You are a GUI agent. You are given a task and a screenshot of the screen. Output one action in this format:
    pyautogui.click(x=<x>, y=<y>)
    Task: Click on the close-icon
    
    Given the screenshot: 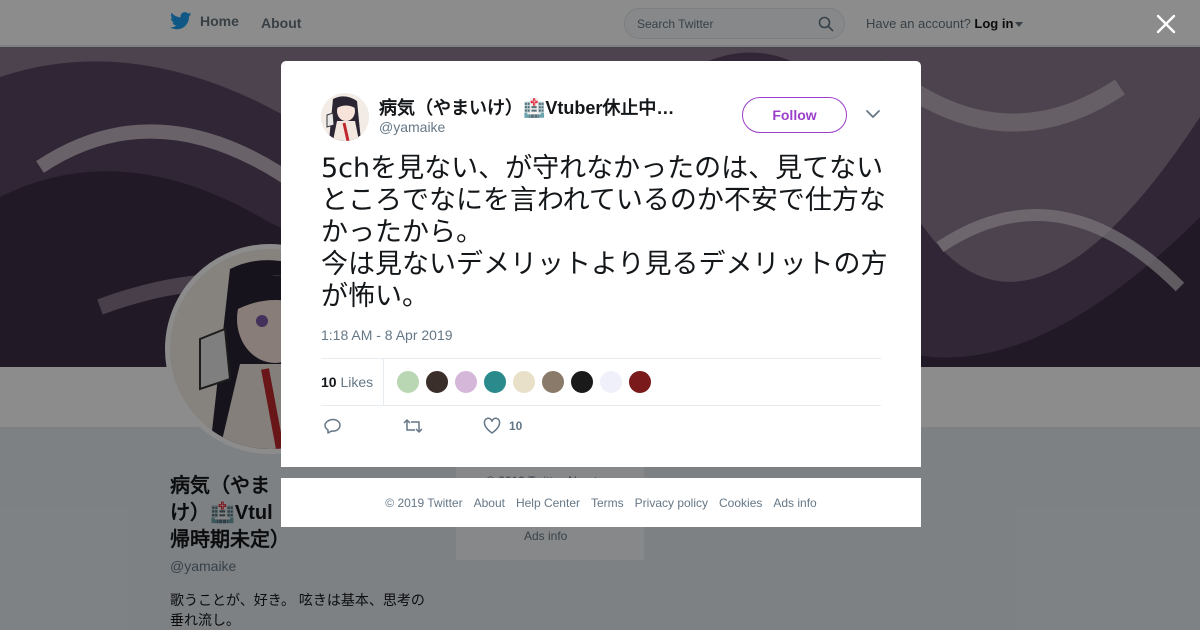 What is the action you would take?
    pyautogui.click(x=1166, y=24)
    